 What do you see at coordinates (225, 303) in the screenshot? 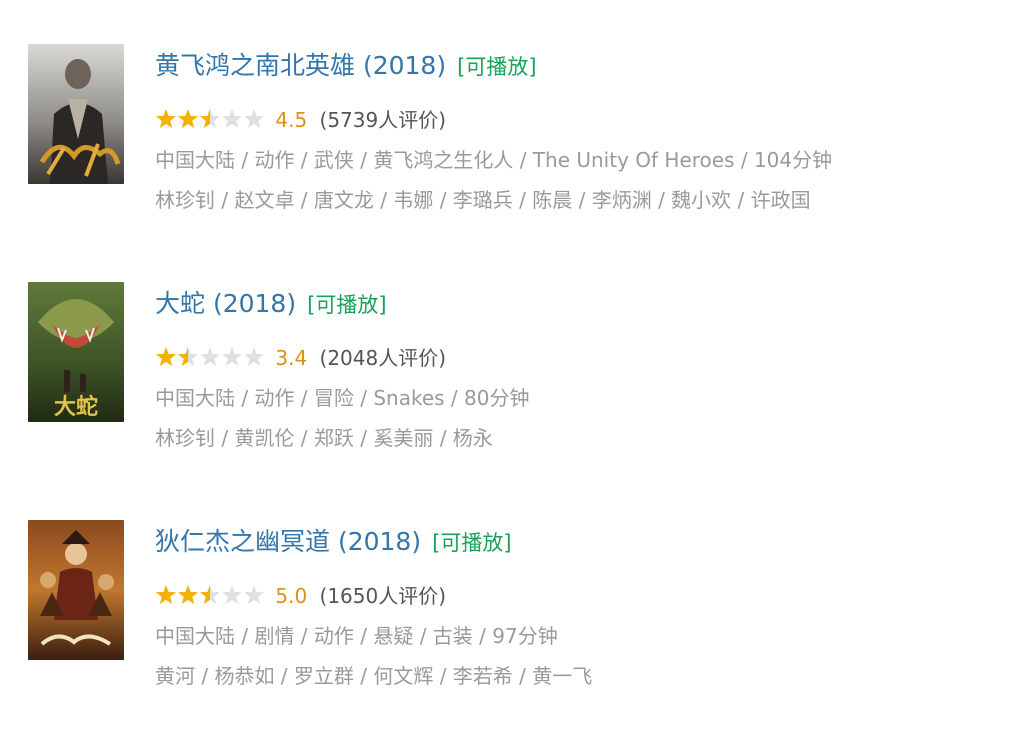
I see `movie-title-link: 大蛇 (2018)` at bounding box center [225, 303].